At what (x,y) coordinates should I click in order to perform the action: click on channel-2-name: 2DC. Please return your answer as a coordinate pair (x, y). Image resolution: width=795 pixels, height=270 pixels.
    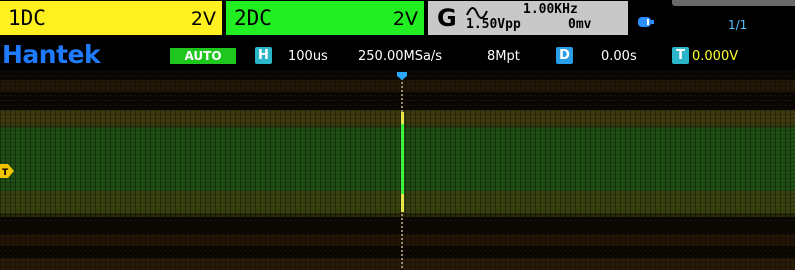
    Looking at the image, I should click on (253, 18).